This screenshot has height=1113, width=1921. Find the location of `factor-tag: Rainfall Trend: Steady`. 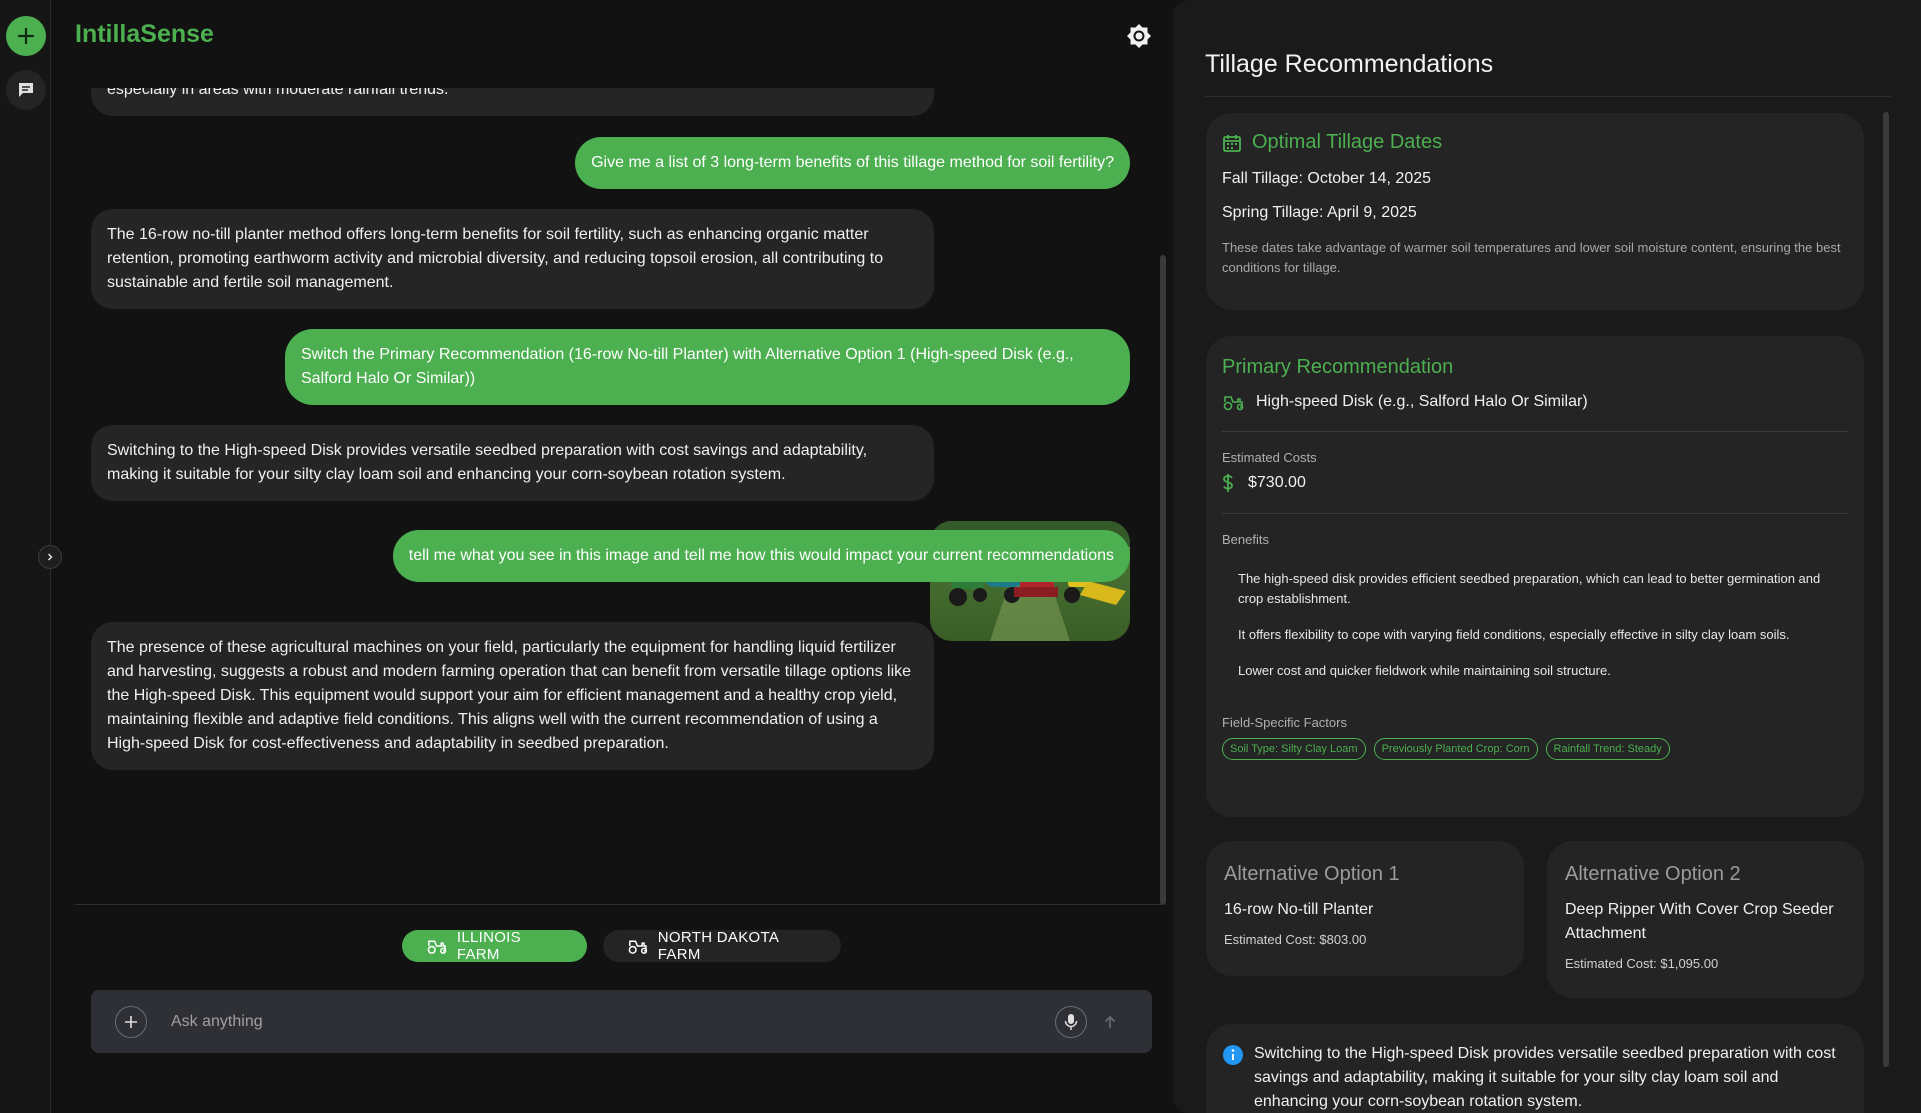

factor-tag: Rainfall Trend: Steady is located at coordinates (1607, 749).